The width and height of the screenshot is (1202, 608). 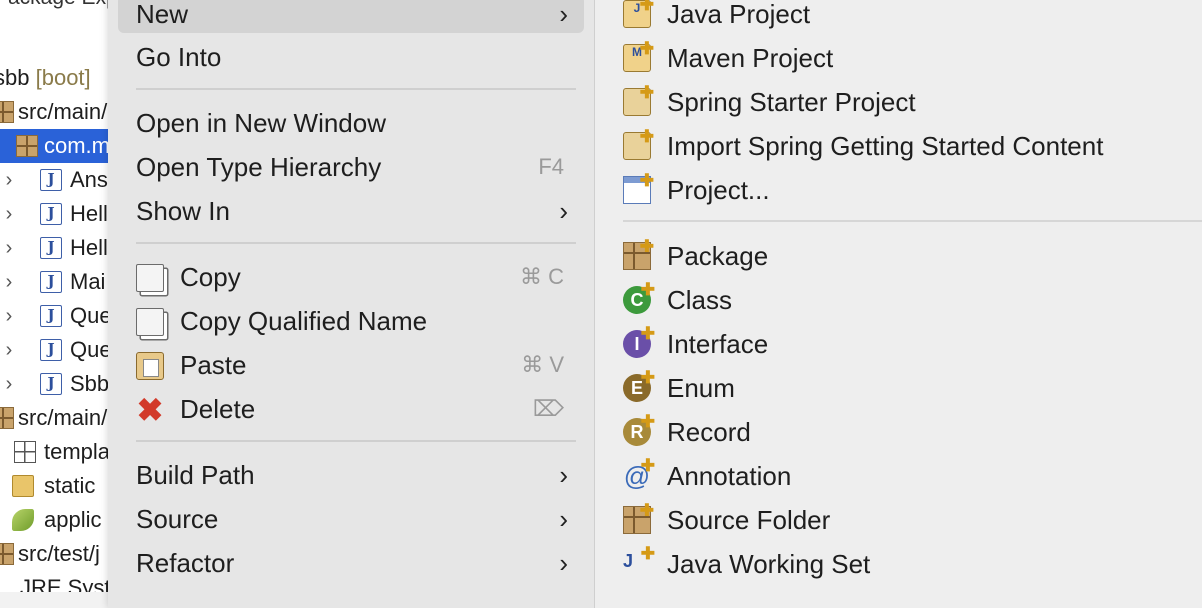 I want to click on submenu-item-annotation: @ ✚ Annotation, so click(x=898, y=476).